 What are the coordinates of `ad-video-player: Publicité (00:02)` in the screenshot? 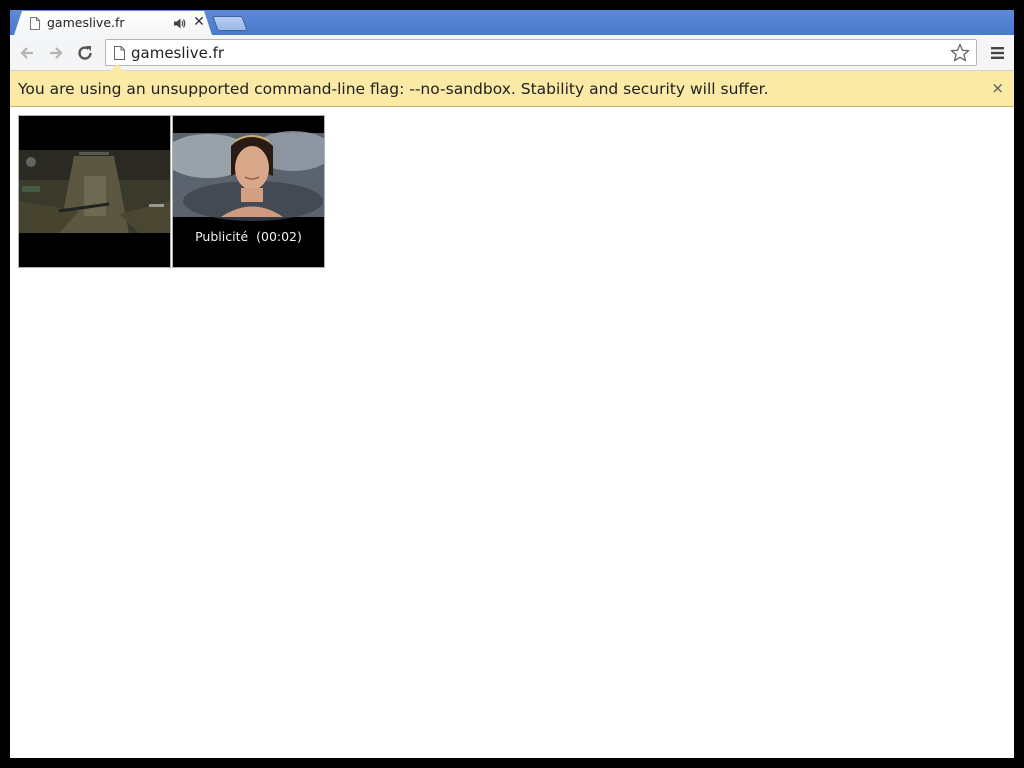 It's located at (248, 191).